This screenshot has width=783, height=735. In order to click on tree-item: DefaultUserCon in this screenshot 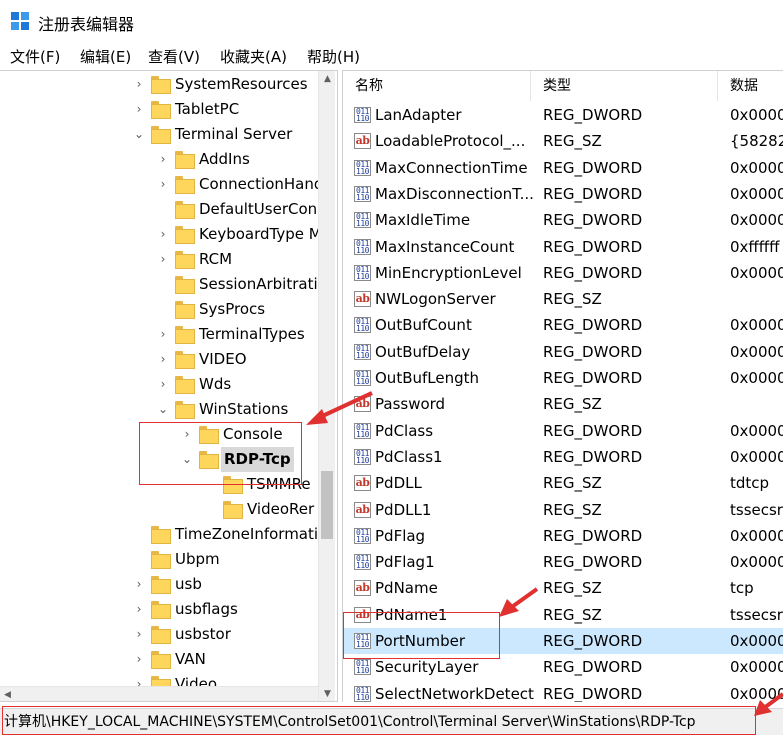, I will do `click(237, 209)`.